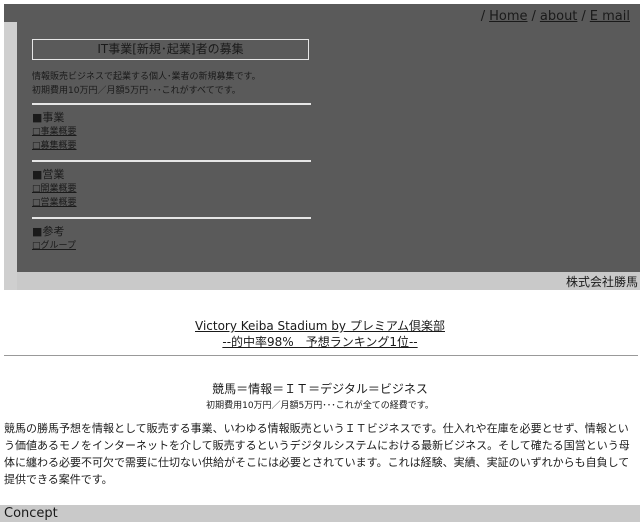 The height and width of the screenshot is (531, 640). Describe the element at coordinates (54, 146) in the screenshot. I see `link-recruitment-overview: □募集概要` at that location.